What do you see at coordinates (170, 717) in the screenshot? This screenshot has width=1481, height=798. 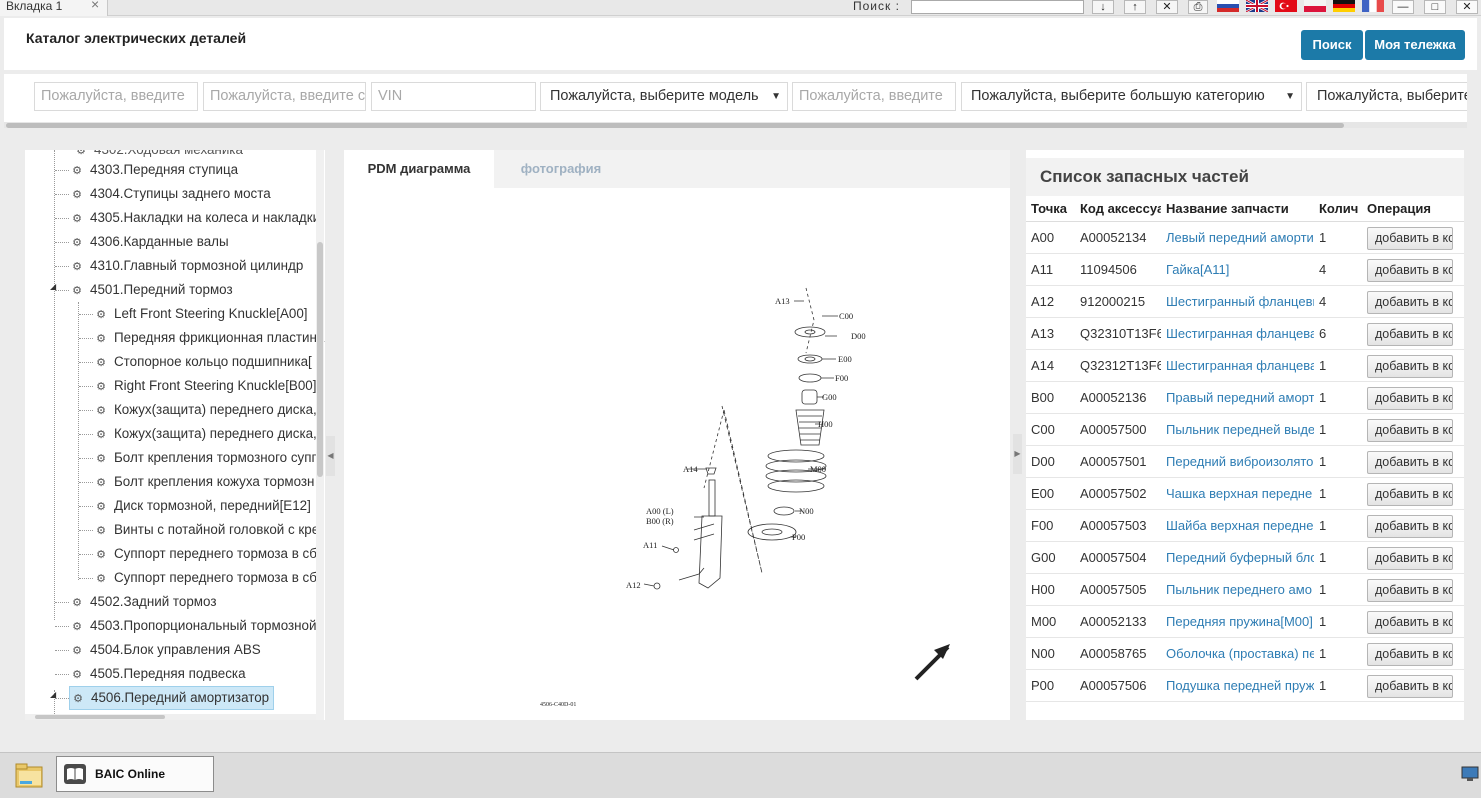 I see `tree-h-scrollbar` at bounding box center [170, 717].